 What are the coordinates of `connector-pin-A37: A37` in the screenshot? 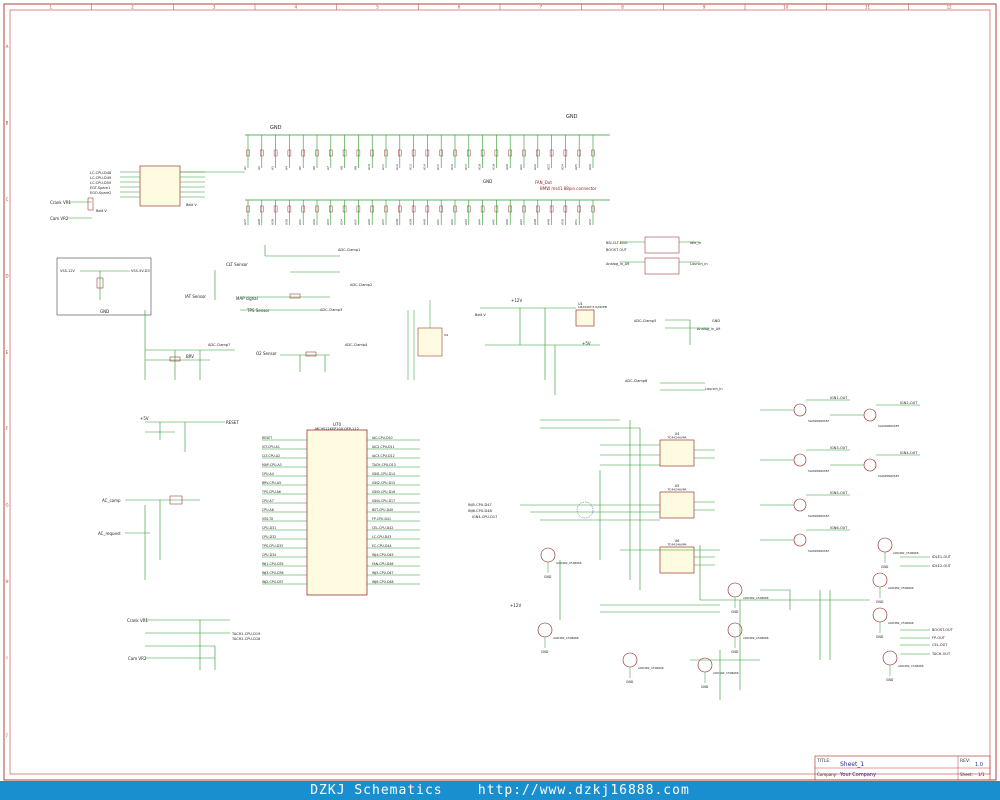 It's located at (383, 222).